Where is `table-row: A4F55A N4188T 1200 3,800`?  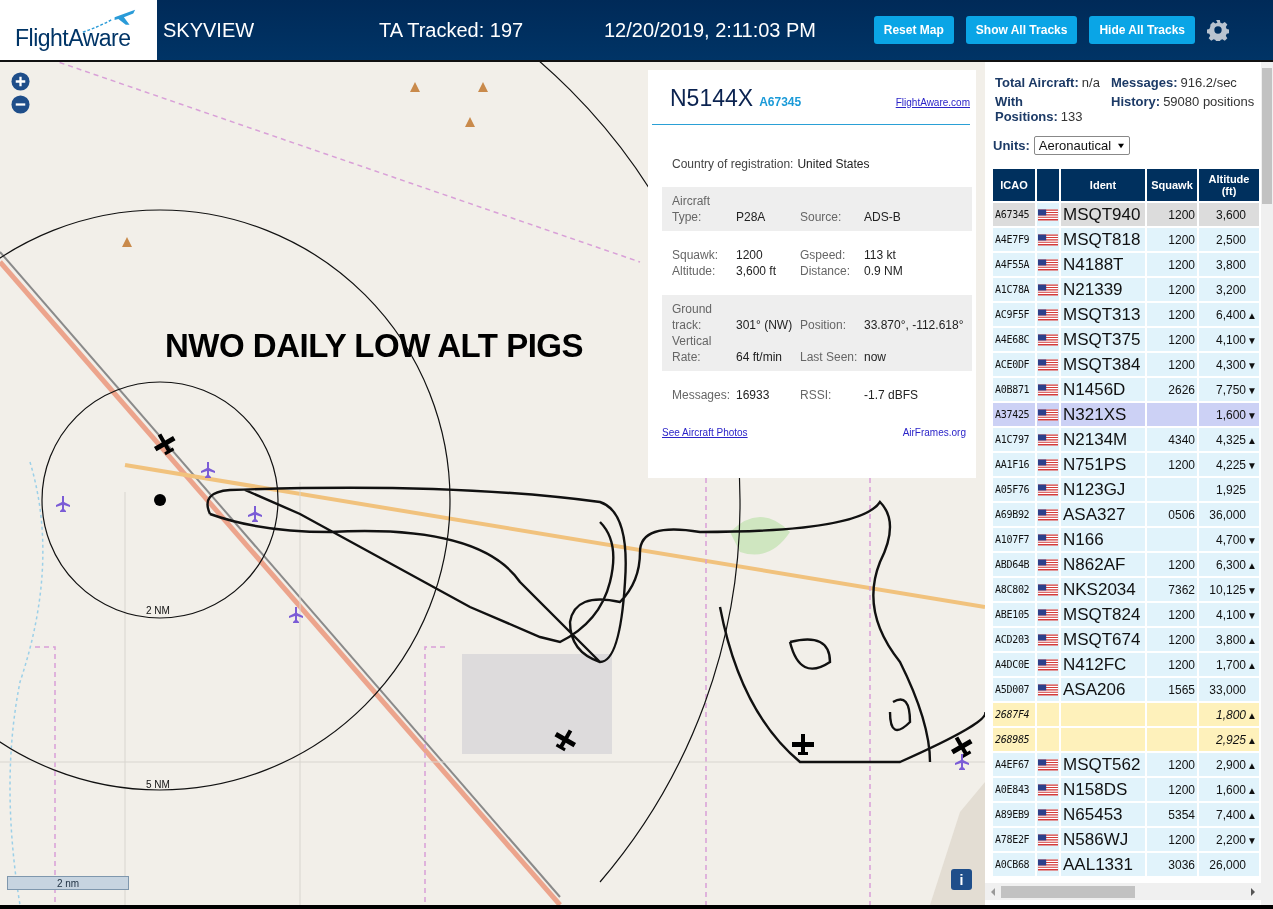
table-row: A4F55A N4188T 1200 3,800 is located at coordinates (1126, 264).